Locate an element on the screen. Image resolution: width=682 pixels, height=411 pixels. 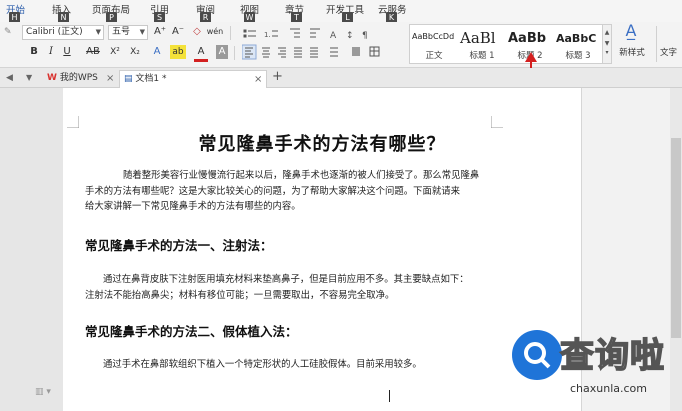
text-tools-button: 文字 is located at coordinates (671, 53).